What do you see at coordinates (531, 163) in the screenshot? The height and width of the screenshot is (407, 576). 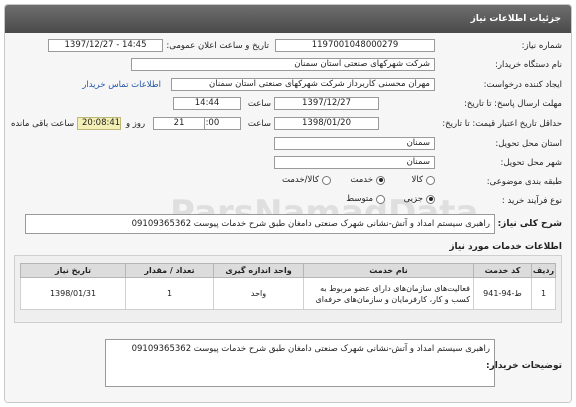 I see `city-label: شهر محل تحویل:` at bounding box center [531, 163].